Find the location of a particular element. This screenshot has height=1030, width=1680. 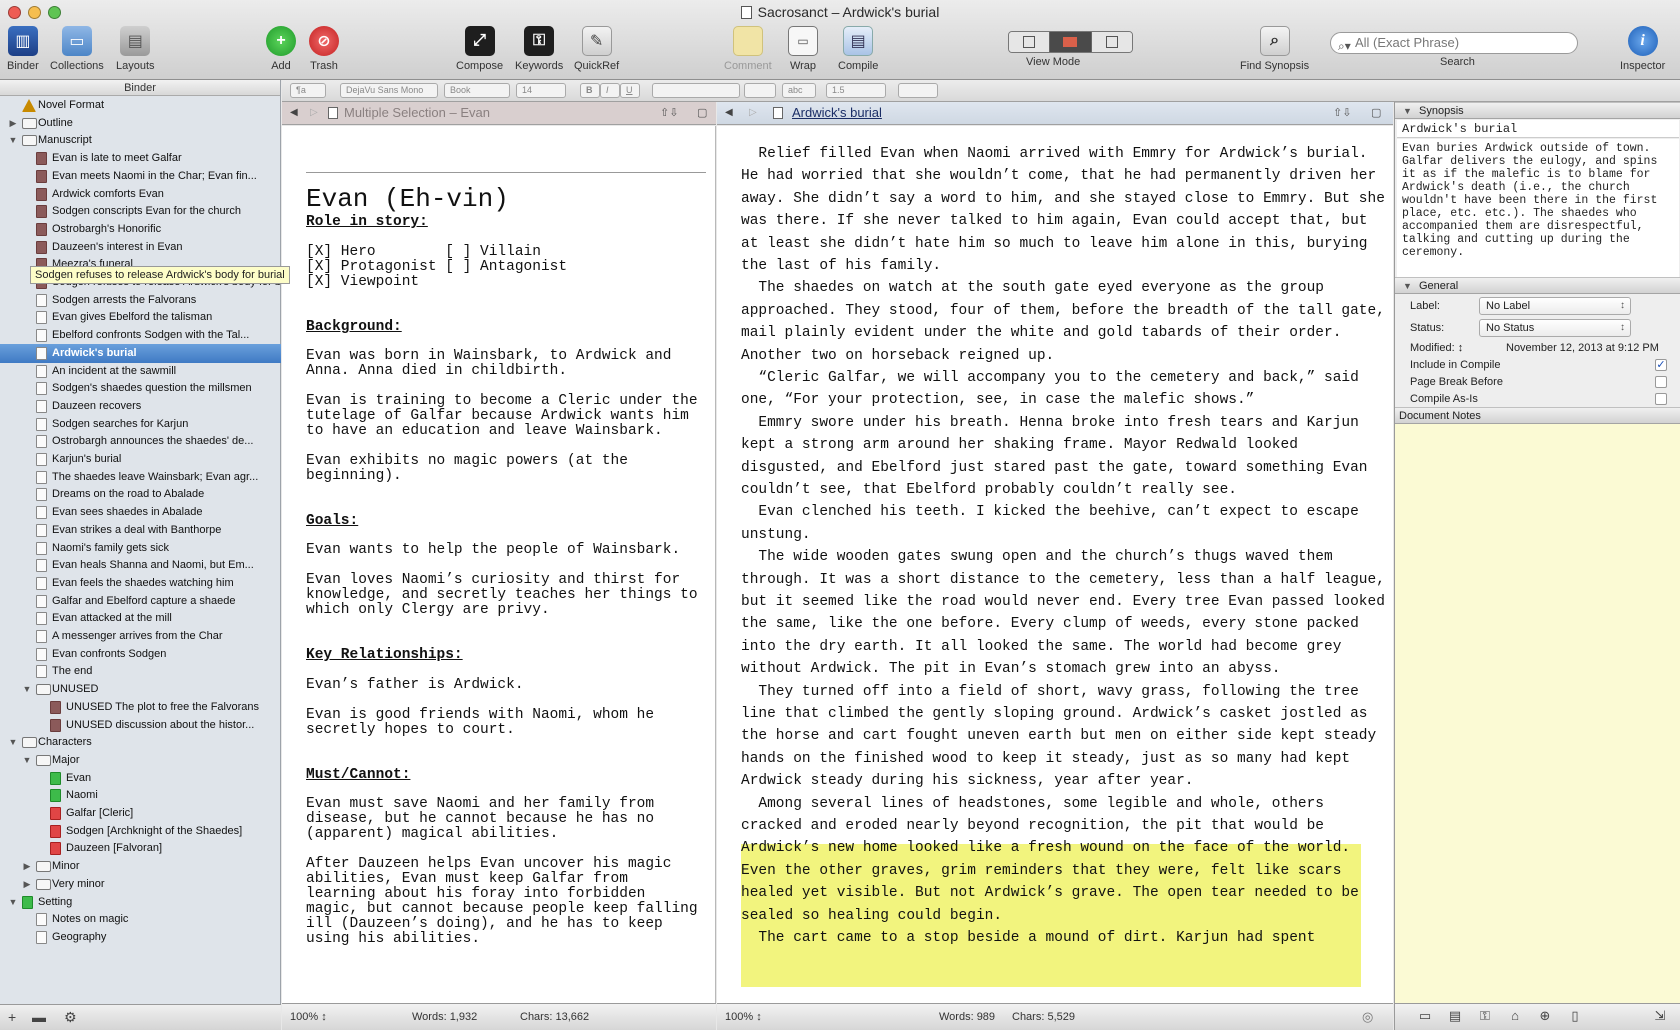

quickref-toolbar-button: ✎ QuickRef is located at coordinates (596, 51).